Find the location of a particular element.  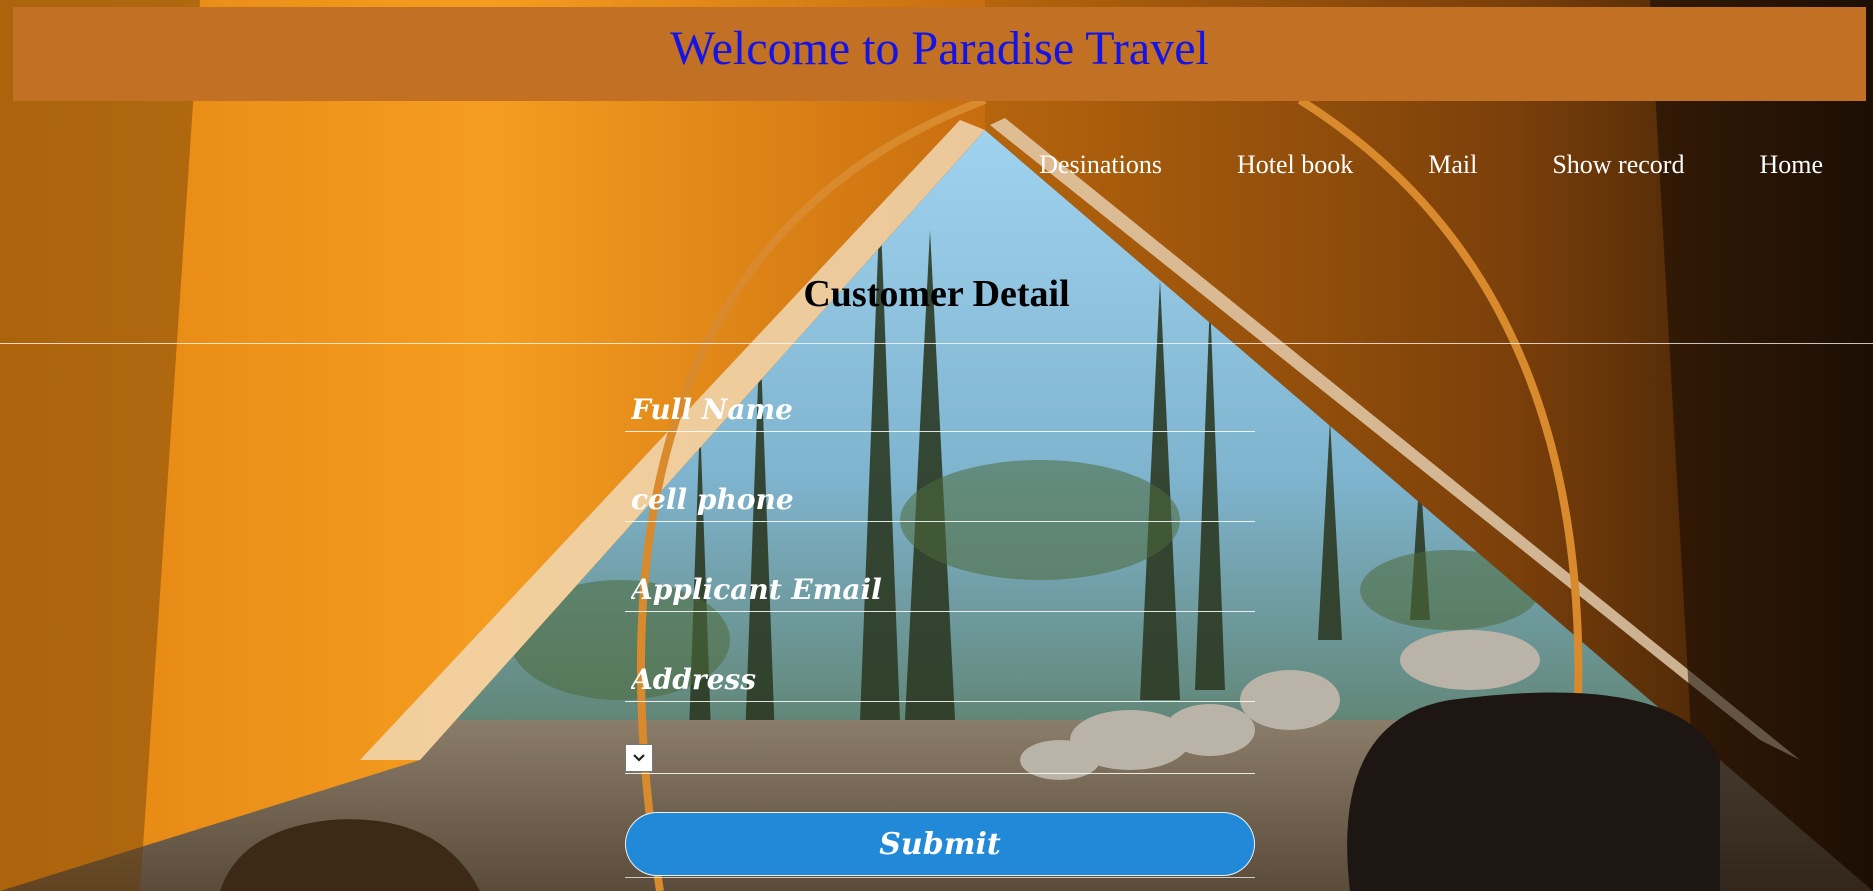

select-dropdown is located at coordinates (639, 758).